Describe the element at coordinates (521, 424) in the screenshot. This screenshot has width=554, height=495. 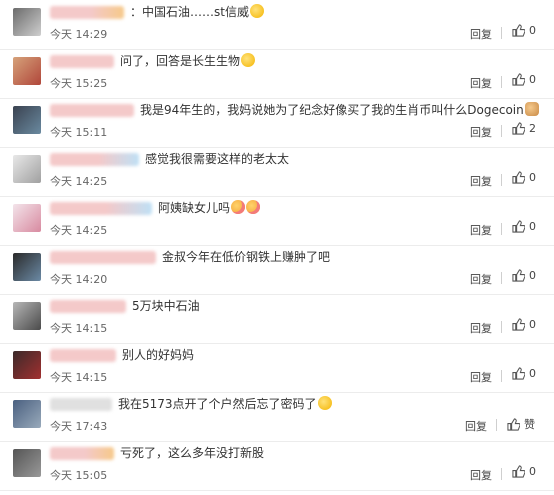
I see `like-button: 赞` at that location.